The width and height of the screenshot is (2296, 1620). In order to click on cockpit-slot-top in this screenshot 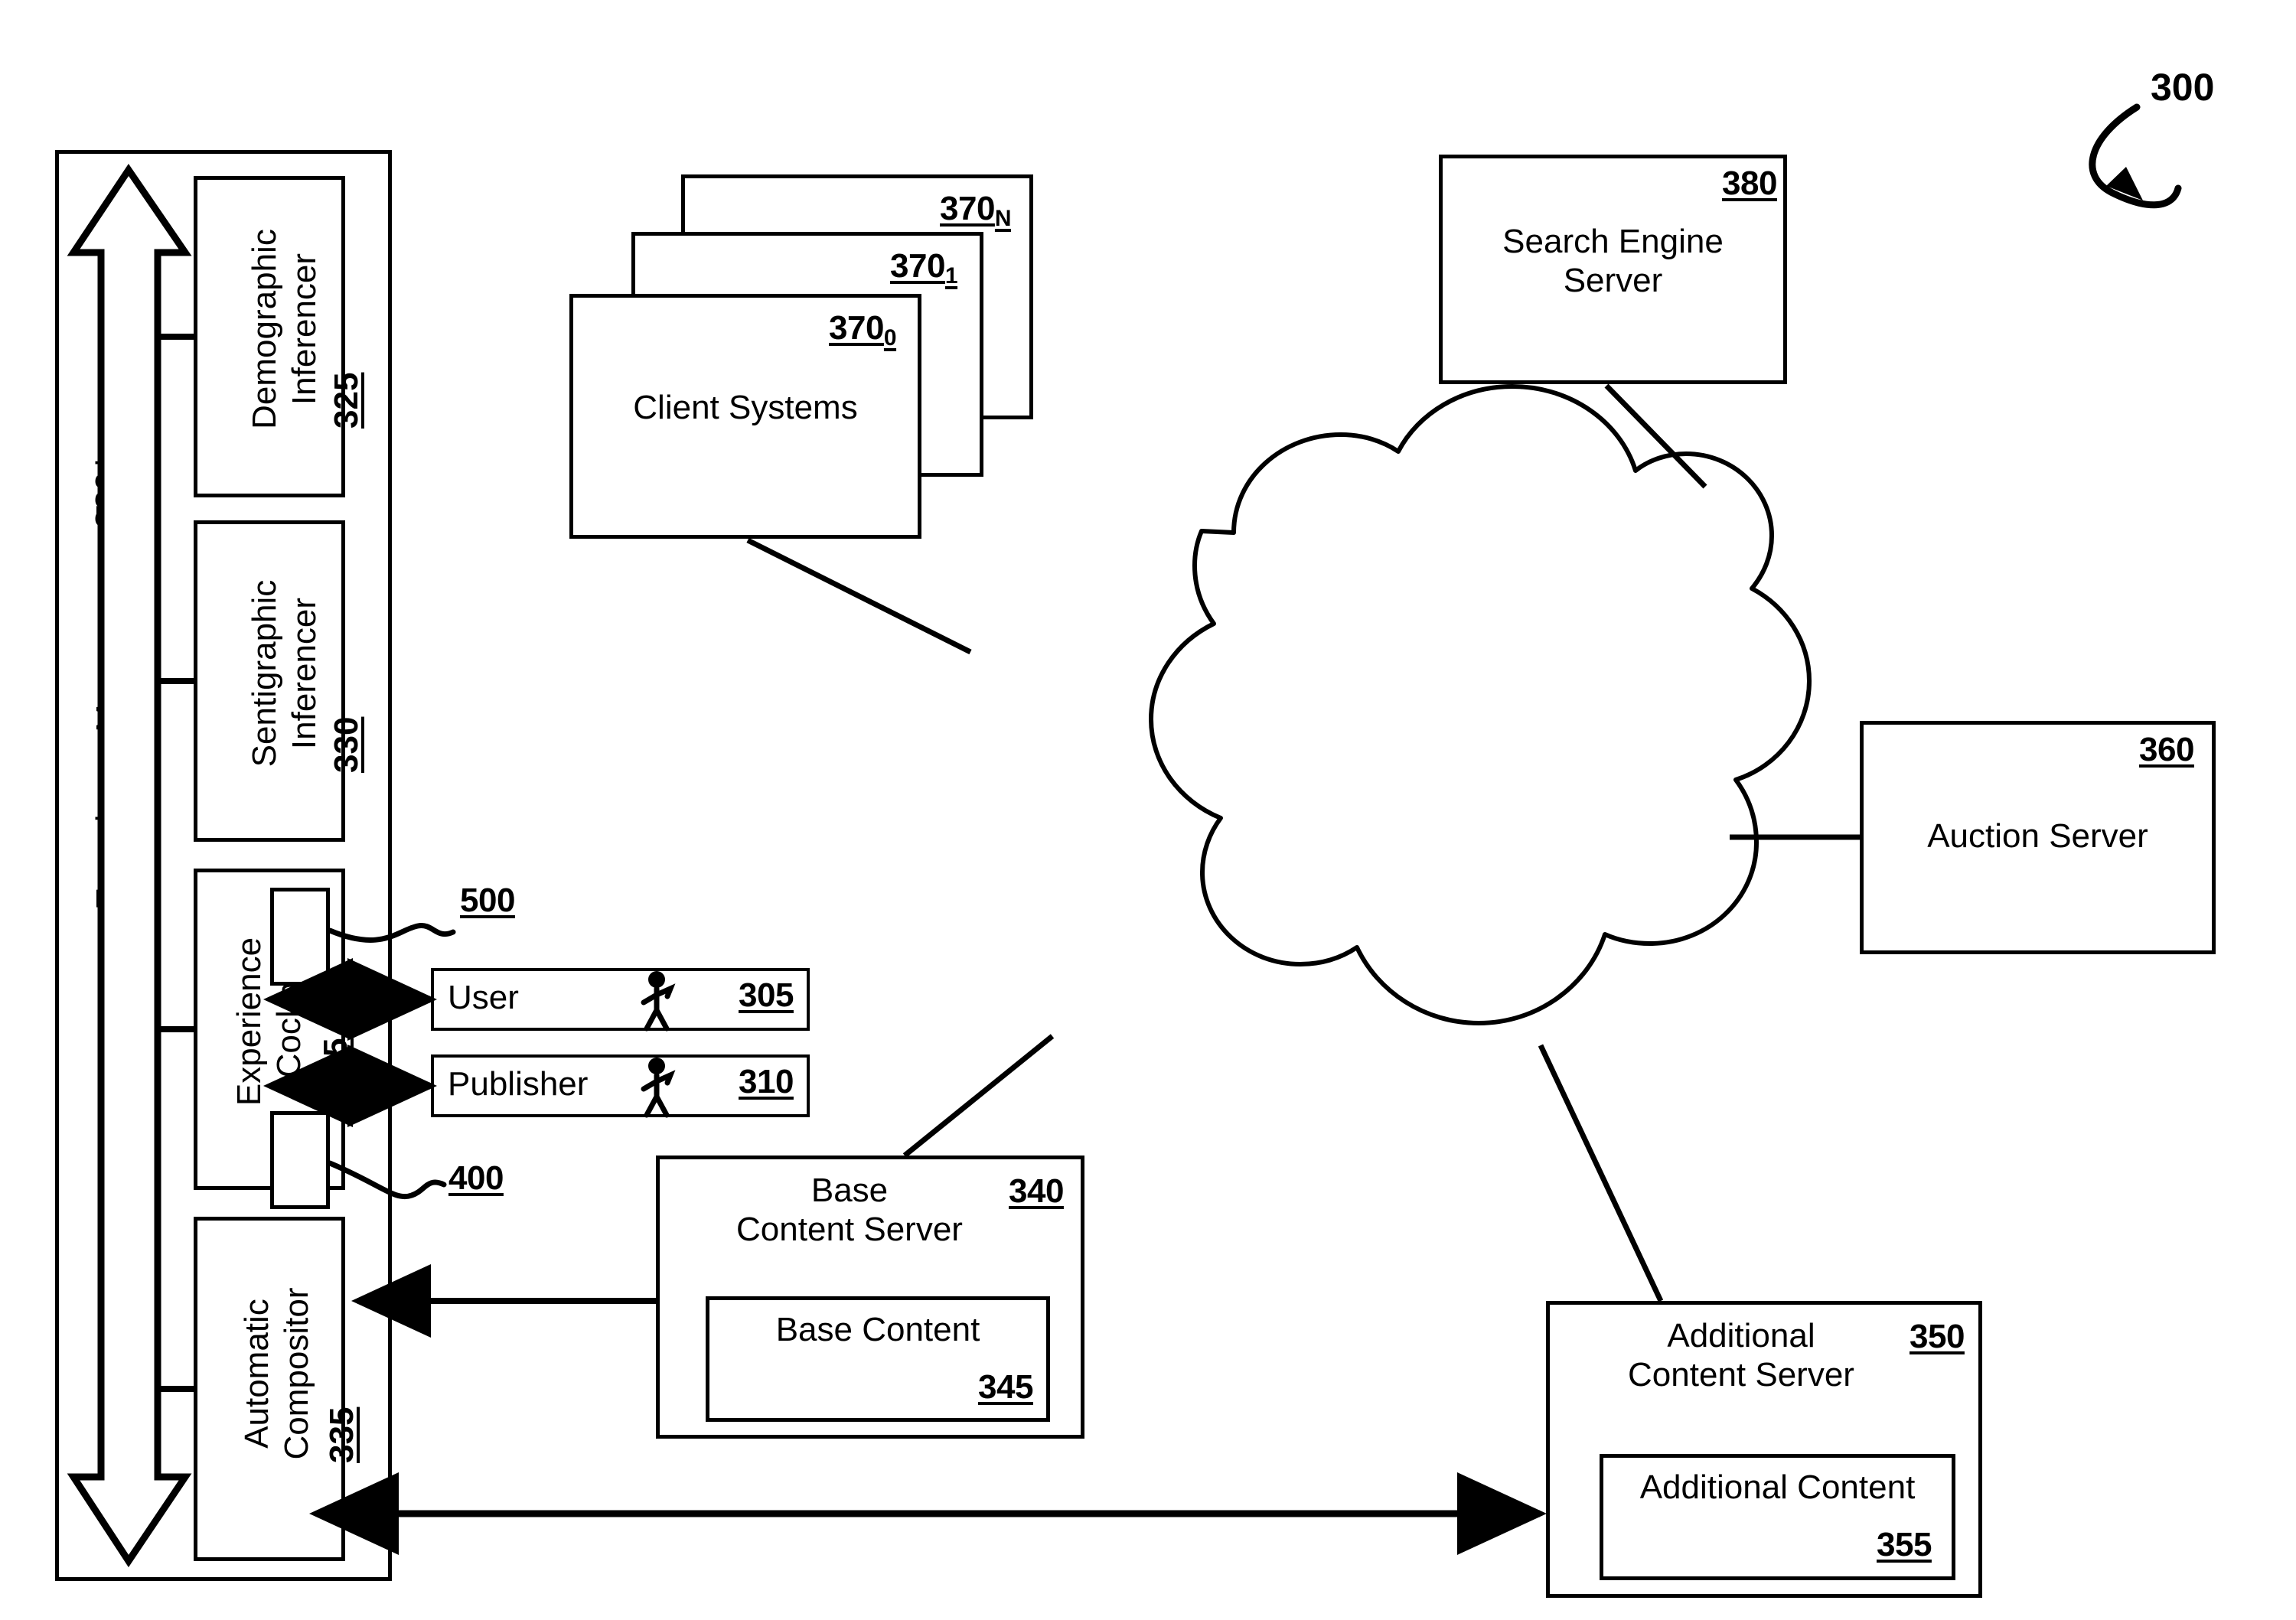, I will do `click(300, 937)`.